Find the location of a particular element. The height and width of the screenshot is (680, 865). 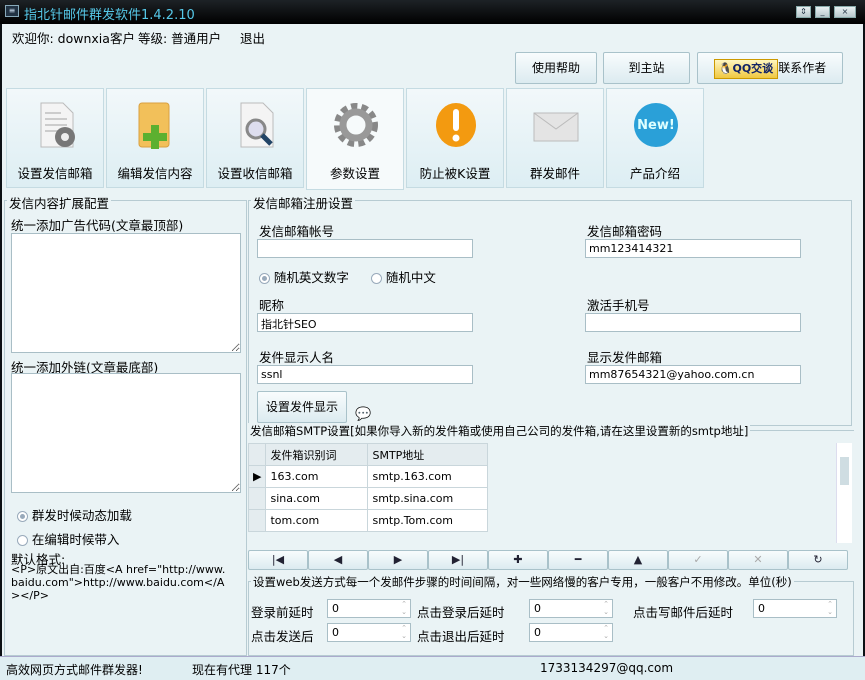

qq-chat-badge: 🐧QQ交谈 is located at coordinates (746, 69).